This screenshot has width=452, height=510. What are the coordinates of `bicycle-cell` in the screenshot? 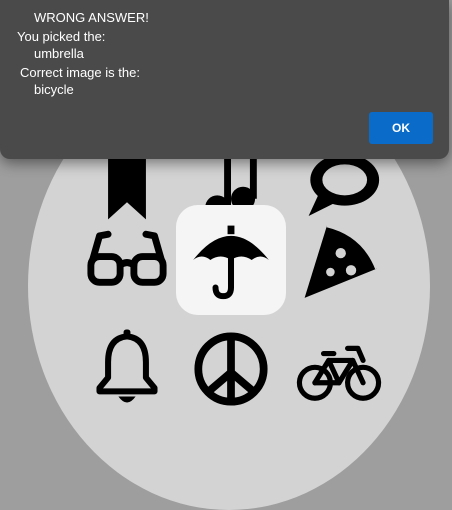 It's located at (339, 369).